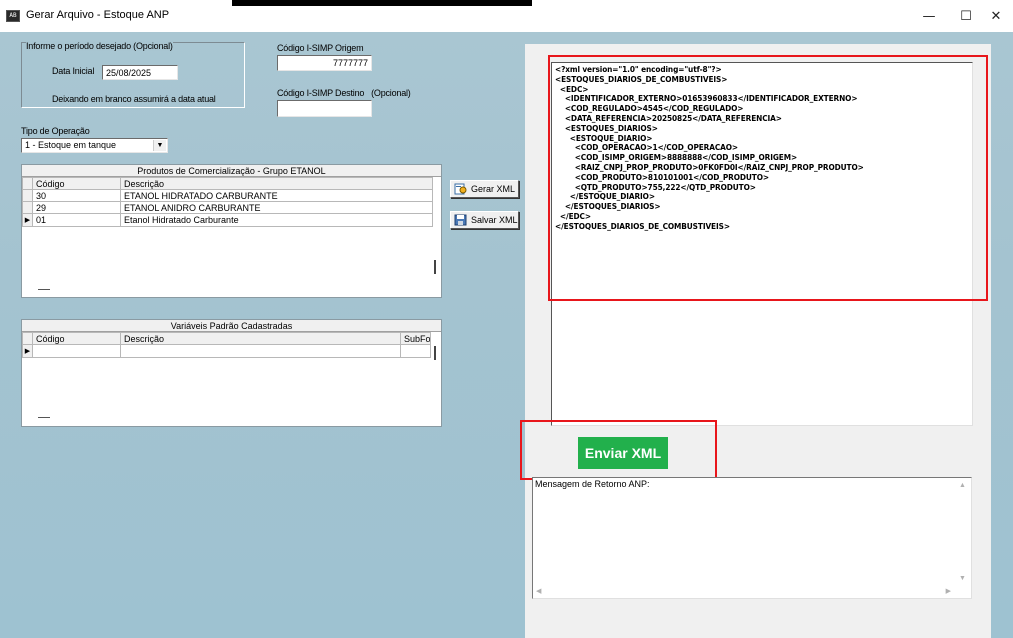  I want to click on cell-codigo: 30, so click(76, 195).